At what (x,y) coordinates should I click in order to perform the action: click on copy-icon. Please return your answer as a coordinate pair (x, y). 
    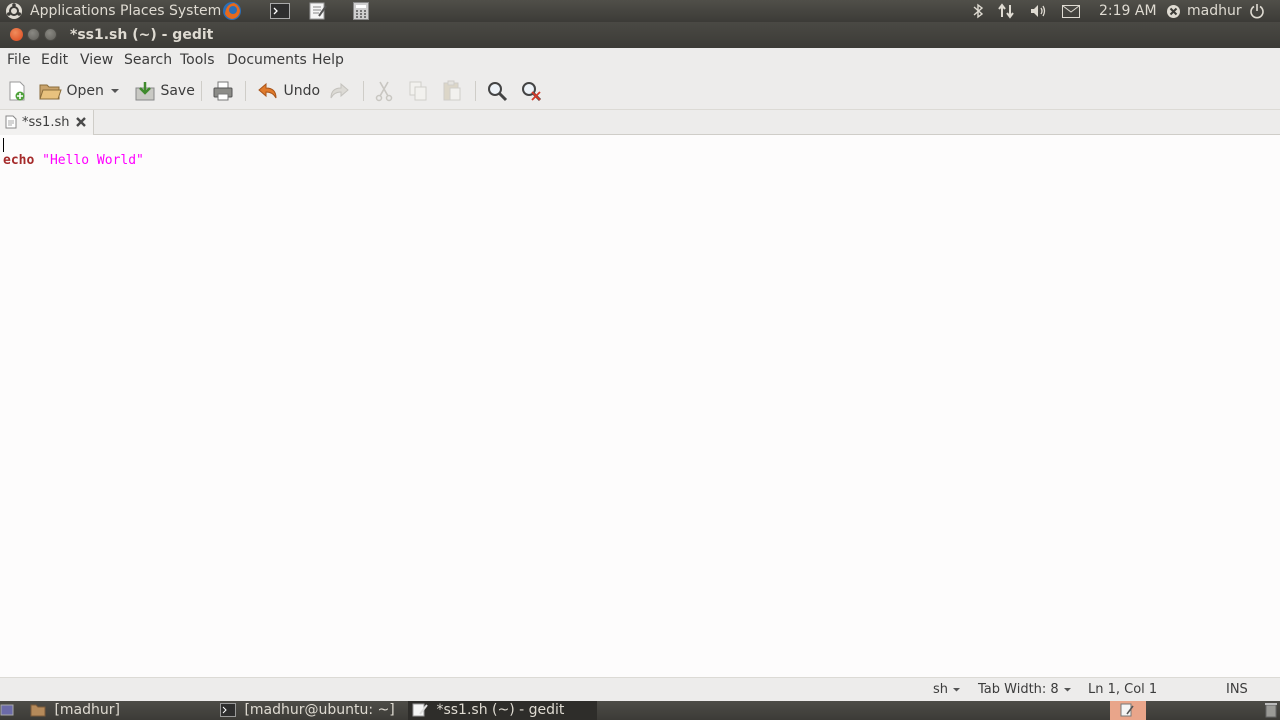
    Looking at the image, I should click on (418, 91).